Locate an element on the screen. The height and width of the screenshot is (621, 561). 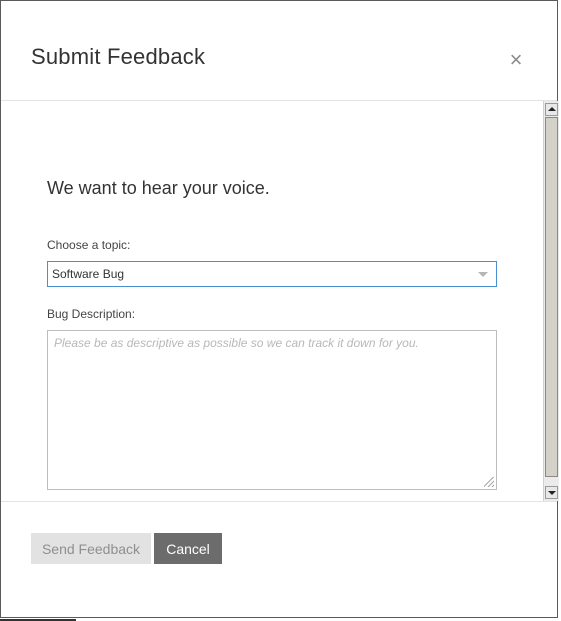
close-icon: × is located at coordinates (516, 60).